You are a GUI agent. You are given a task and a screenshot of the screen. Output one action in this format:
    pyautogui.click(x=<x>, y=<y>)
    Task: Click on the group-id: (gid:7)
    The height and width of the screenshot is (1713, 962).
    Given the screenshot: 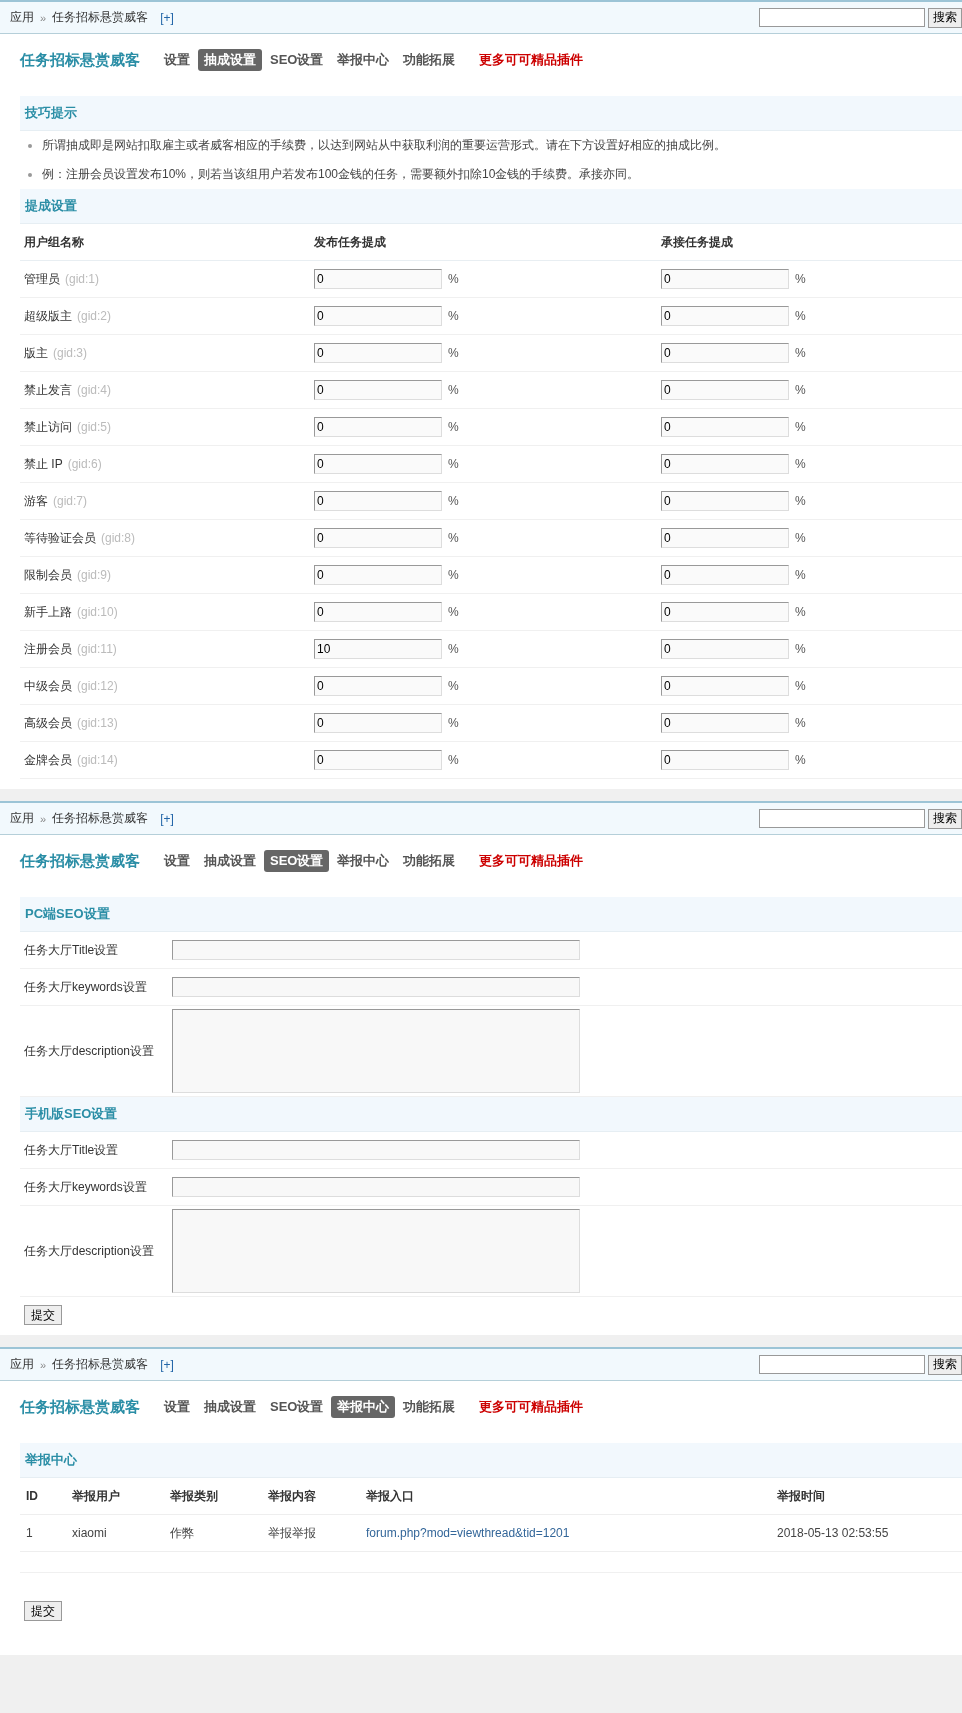 What is the action you would take?
    pyautogui.click(x=70, y=501)
    